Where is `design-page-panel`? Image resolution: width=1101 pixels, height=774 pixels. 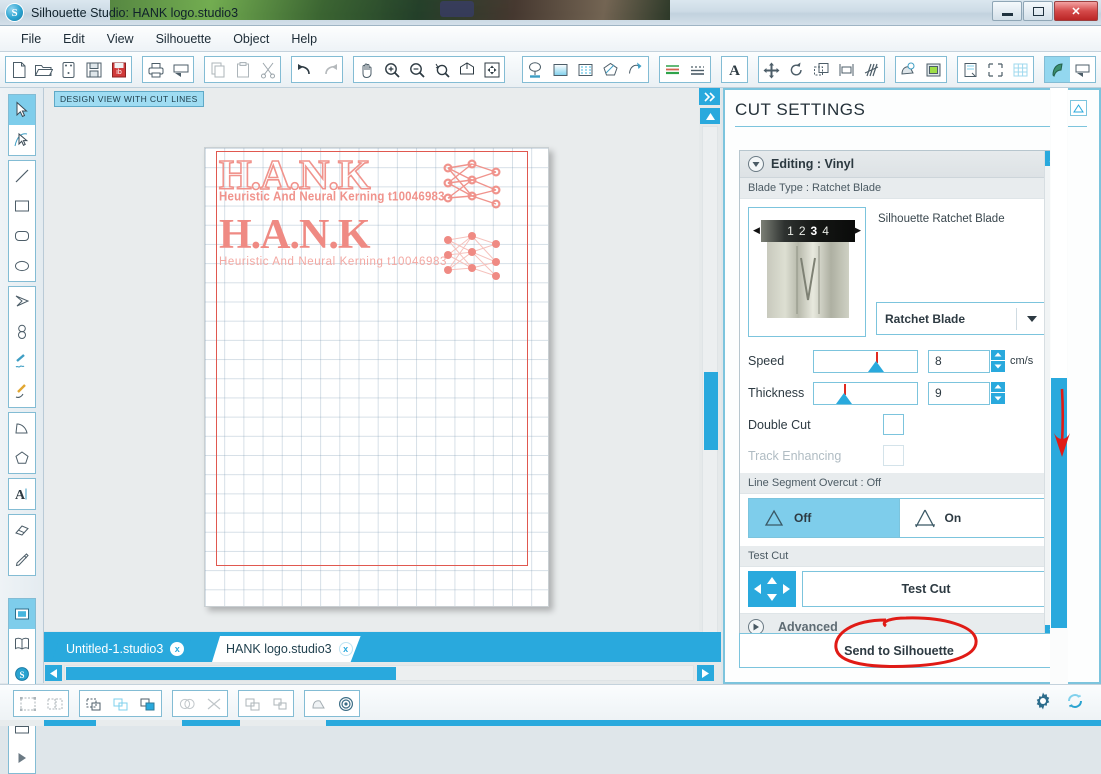
design-page-panel is located at coordinates (22, 614).